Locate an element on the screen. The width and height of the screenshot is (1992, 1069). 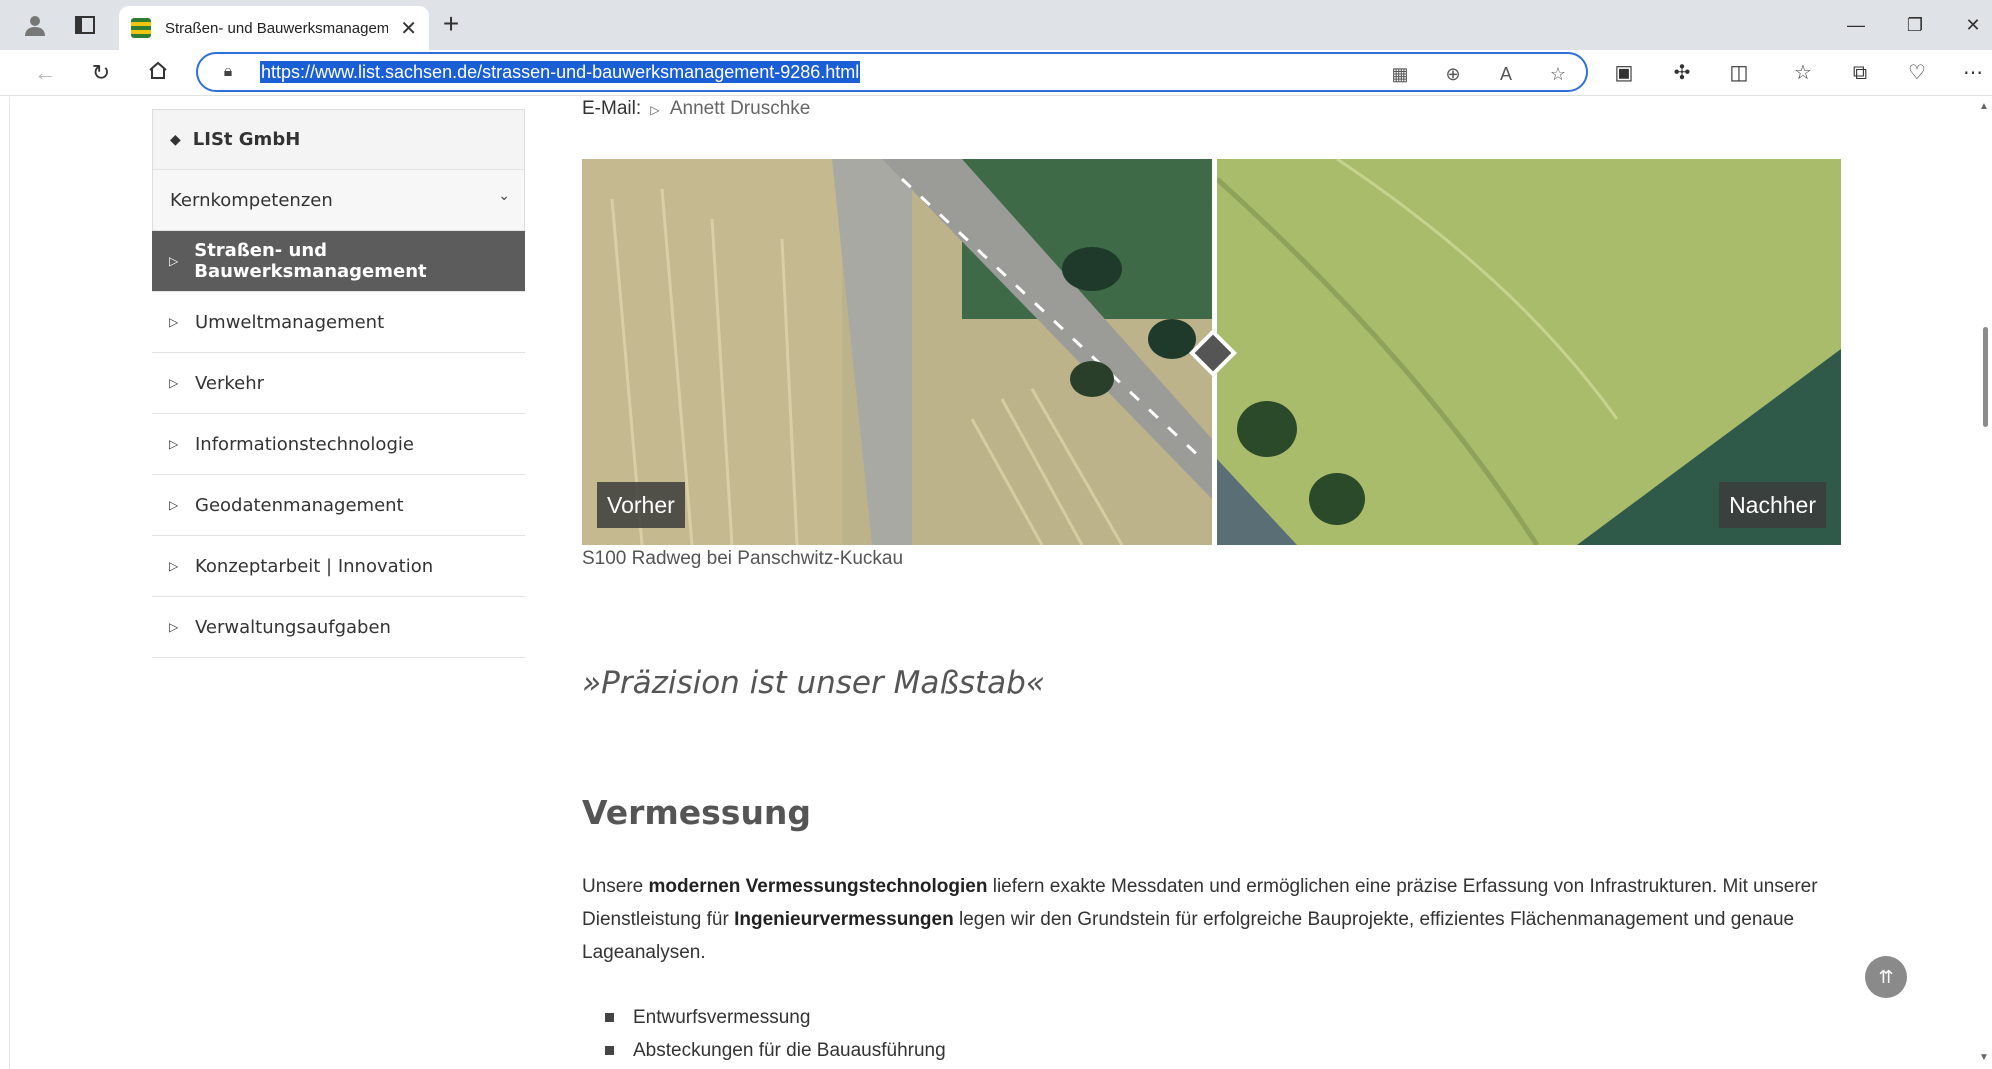
quote-heading: »Präzision ist unser Maßstab« is located at coordinates (813, 683).